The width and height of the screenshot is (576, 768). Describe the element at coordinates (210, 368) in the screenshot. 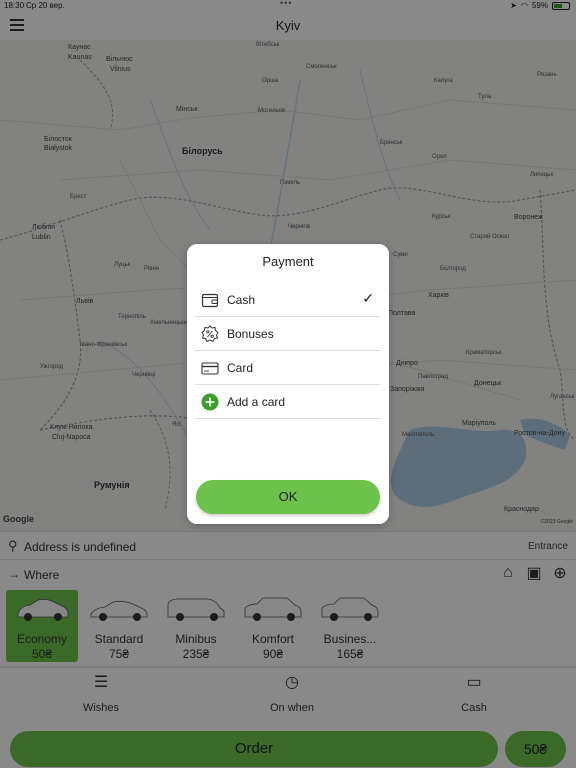

I see `credit-card-icon` at that location.